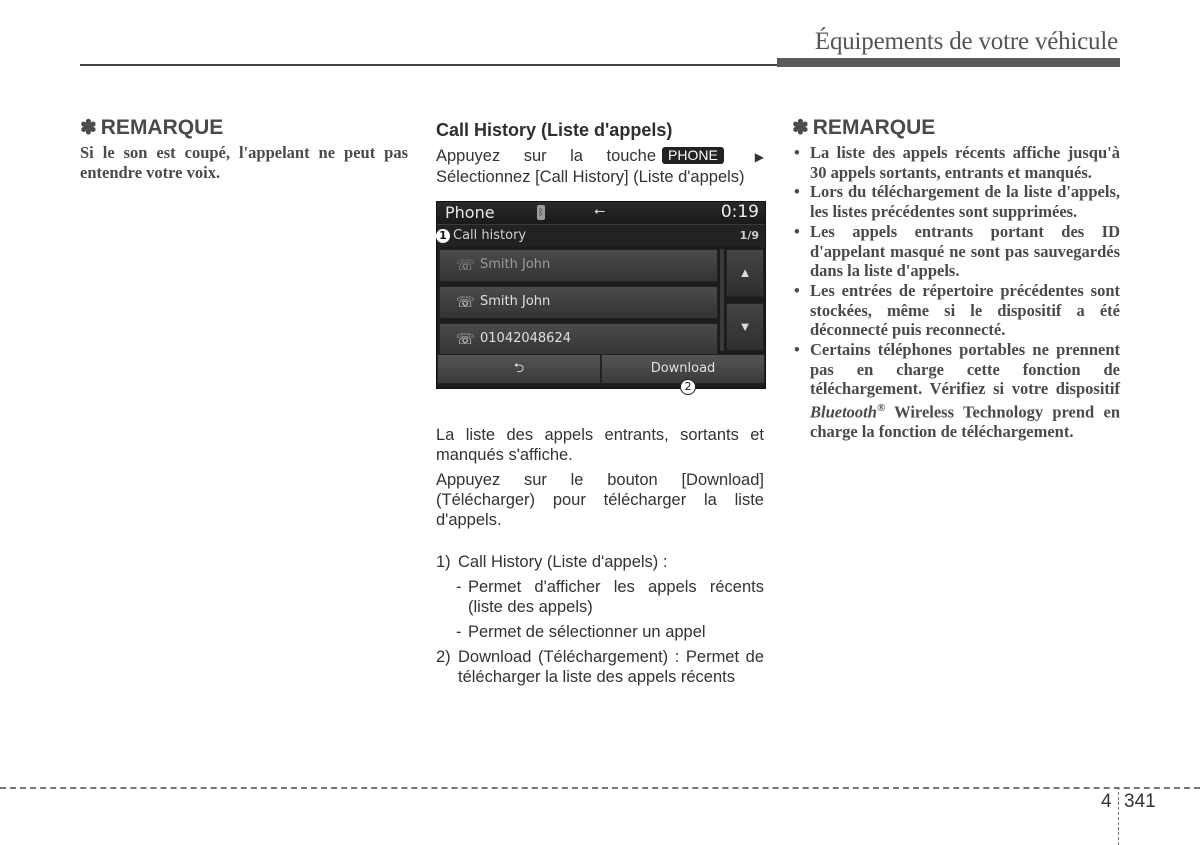 The height and width of the screenshot is (845, 1200). Describe the element at coordinates (600, 788) in the screenshot. I see `footer-dashed-rule` at that location.